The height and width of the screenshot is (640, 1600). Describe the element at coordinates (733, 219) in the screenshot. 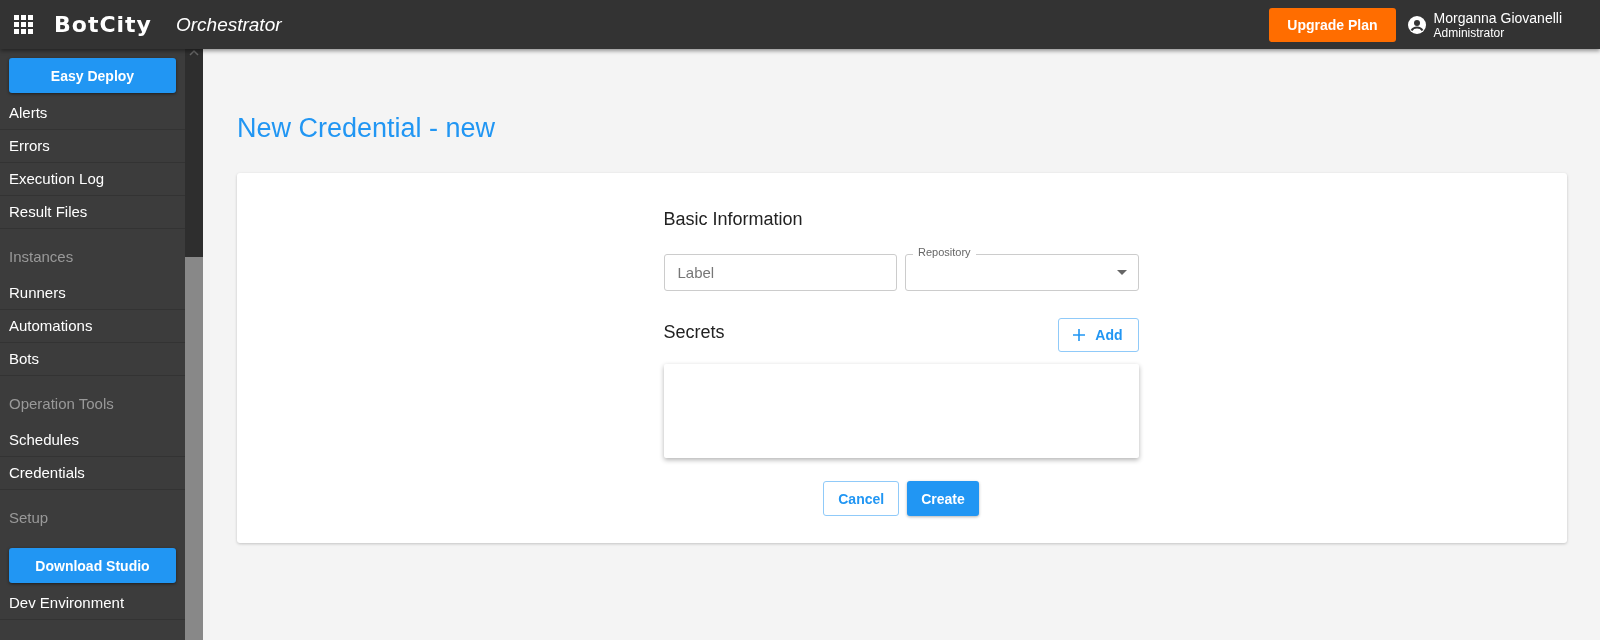

I see `section-heading: Basic Information` at that location.